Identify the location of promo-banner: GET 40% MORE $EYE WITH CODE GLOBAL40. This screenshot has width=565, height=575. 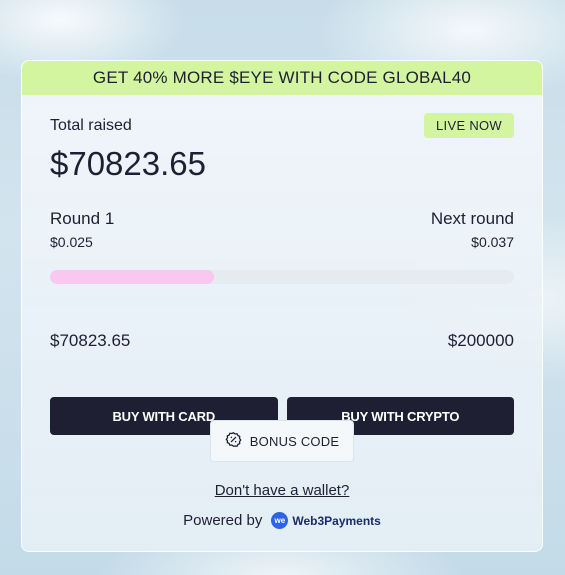
(282, 78).